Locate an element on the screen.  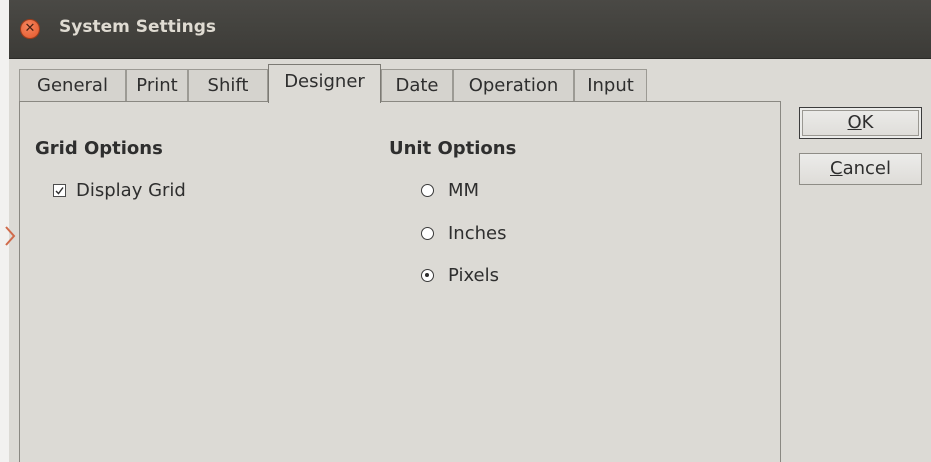
radio-pixels-indicator is located at coordinates (427, 275).